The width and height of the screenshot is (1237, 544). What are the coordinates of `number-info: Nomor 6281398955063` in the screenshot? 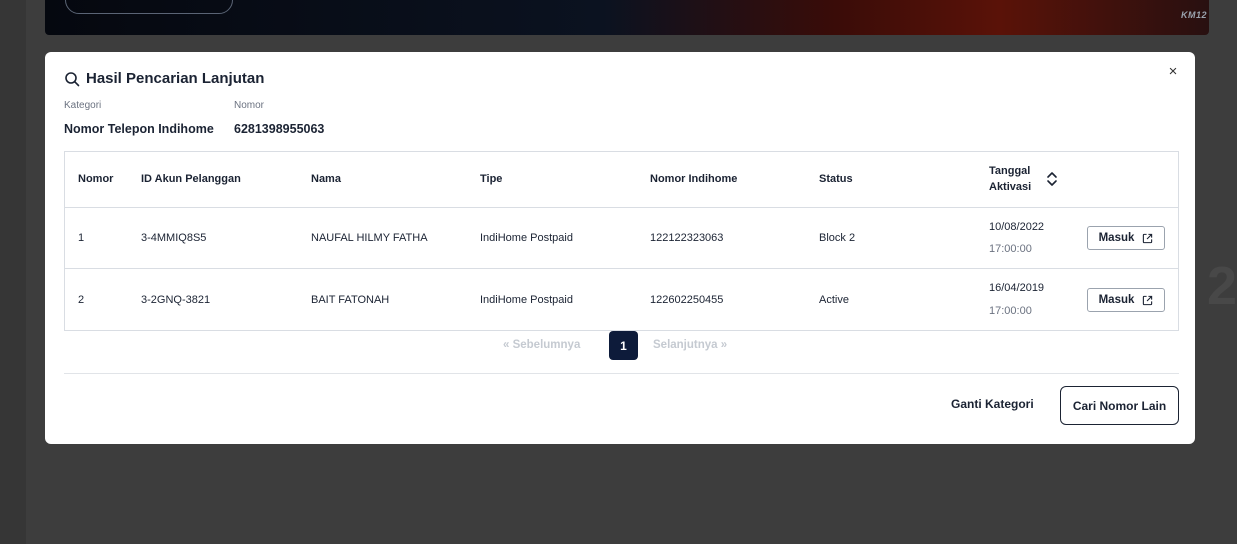 It's located at (279, 118).